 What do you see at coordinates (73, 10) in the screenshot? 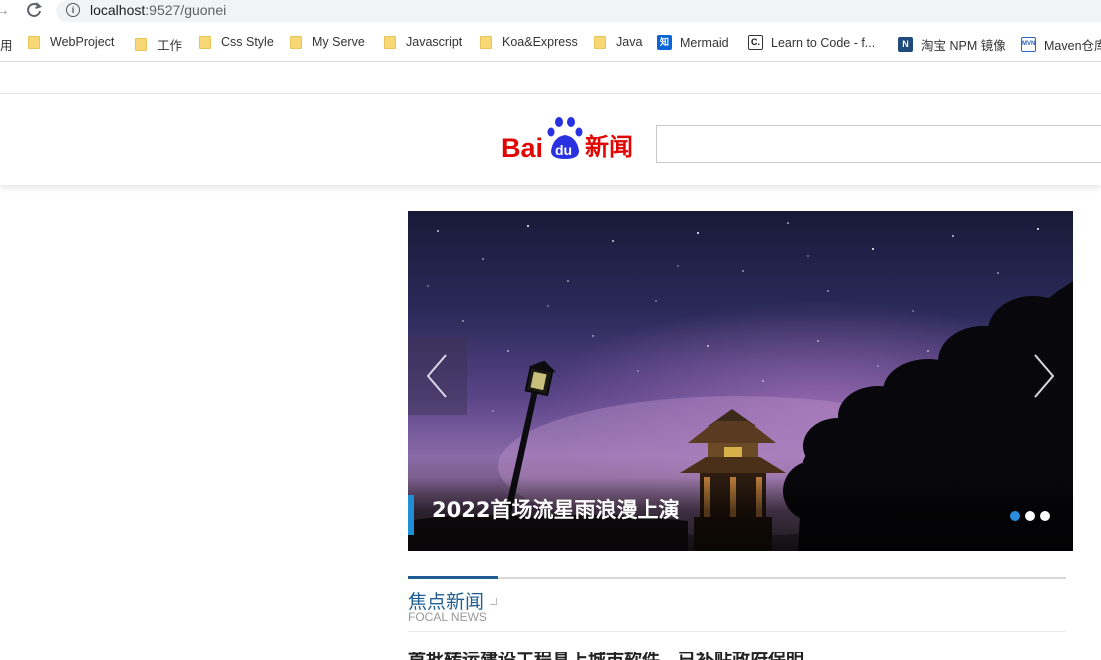
I see `site-info-icon: i` at bounding box center [73, 10].